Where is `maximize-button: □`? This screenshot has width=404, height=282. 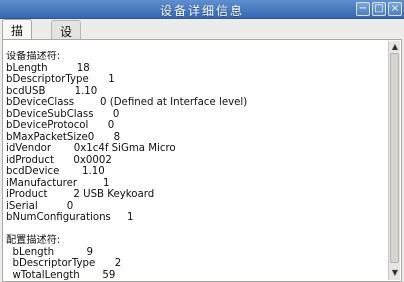
maximize-button: □ is located at coordinates (379, 9).